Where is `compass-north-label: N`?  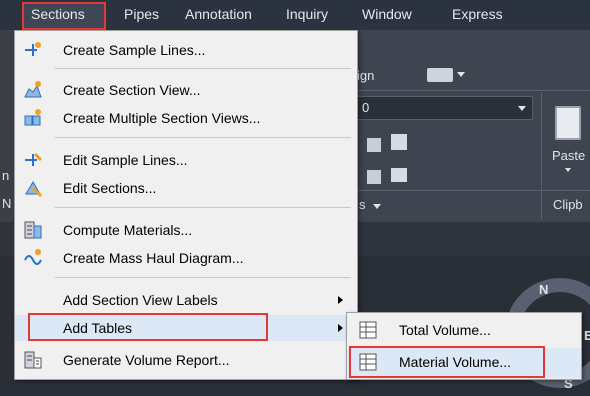
compass-north-label: N is located at coordinates (544, 289).